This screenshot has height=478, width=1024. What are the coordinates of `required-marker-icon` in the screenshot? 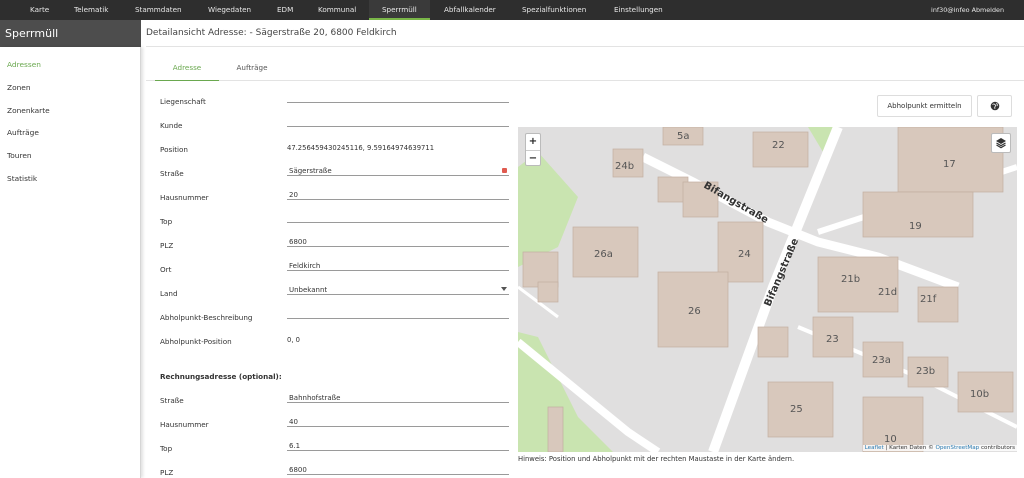 It's located at (504, 170).